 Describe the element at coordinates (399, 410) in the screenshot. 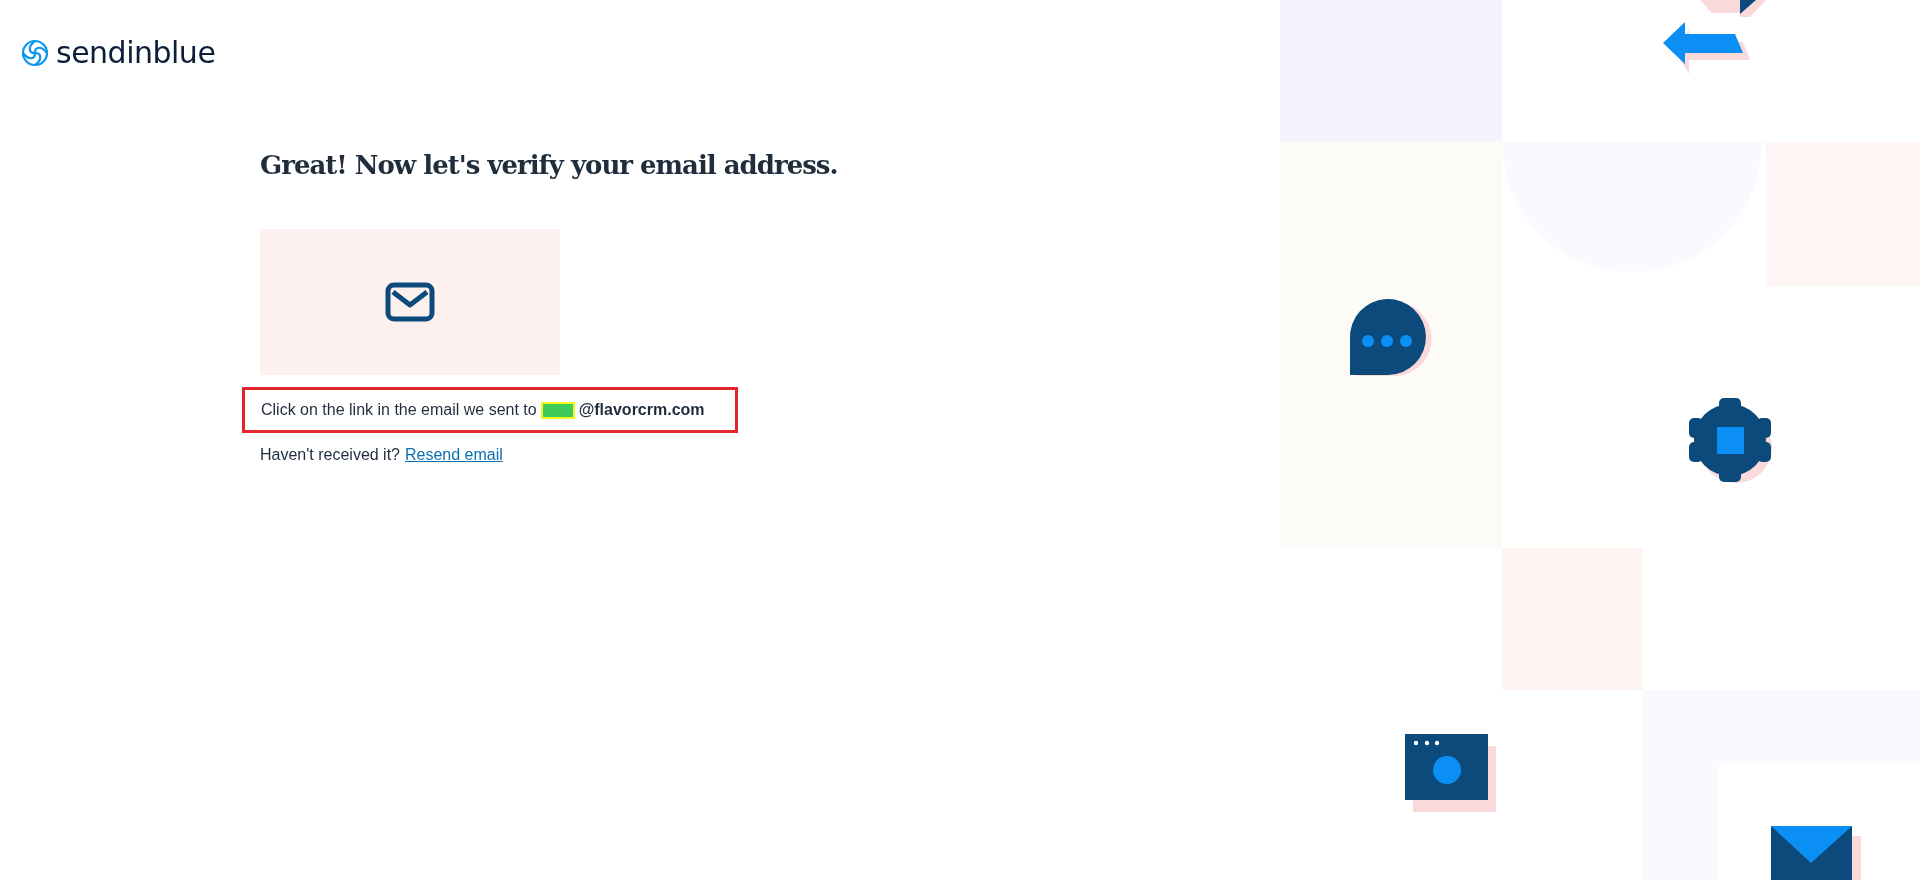

I see `instruction-text: Click on the link in the email we sent to` at that location.